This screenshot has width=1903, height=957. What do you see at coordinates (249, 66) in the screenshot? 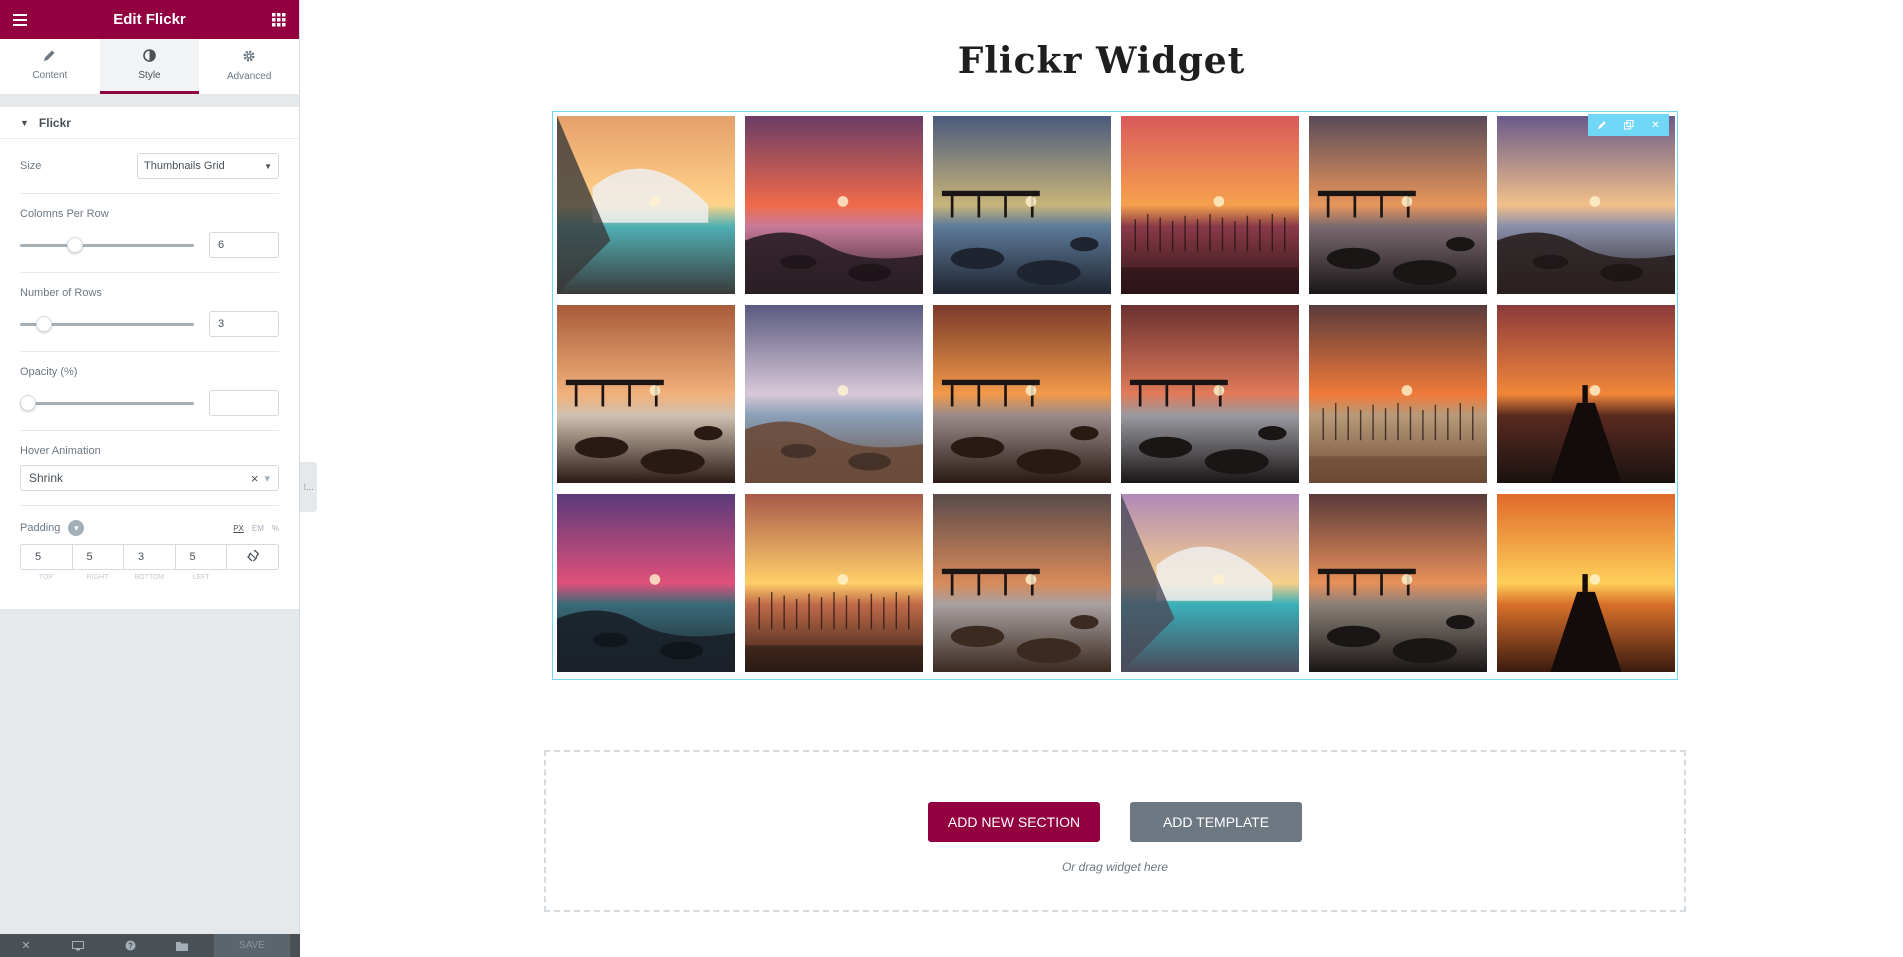
I see `tab-advanced: Advanced` at bounding box center [249, 66].